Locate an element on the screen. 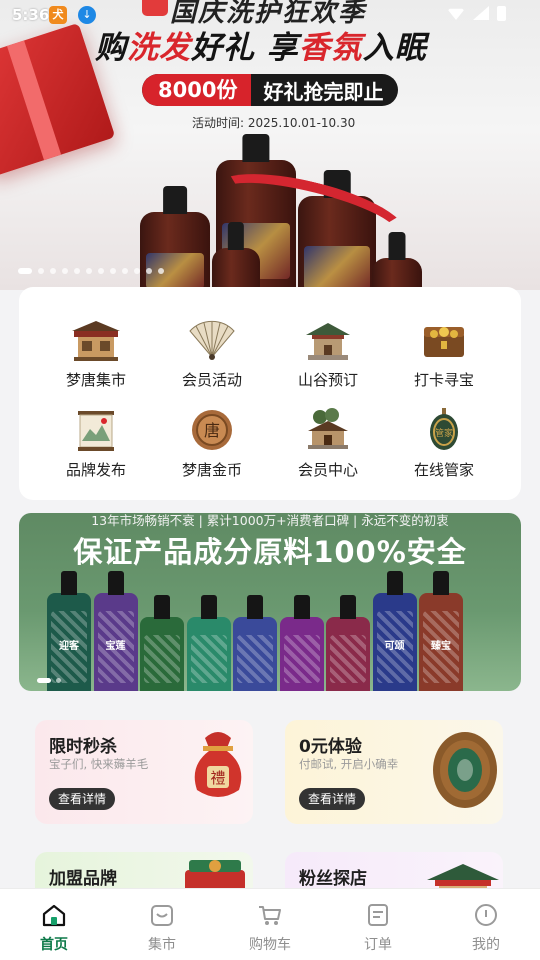 The width and height of the screenshot is (540, 960). battery-icon is located at coordinates (501, 13).